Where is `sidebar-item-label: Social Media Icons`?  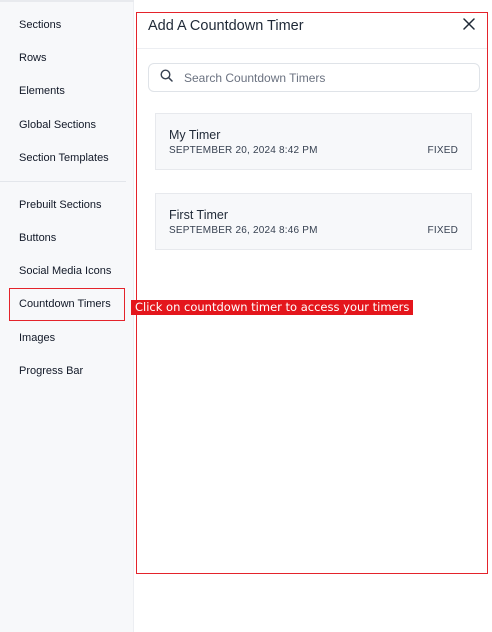
sidebar-item-label: Social Media Icons is located at coordinates (65, 271).